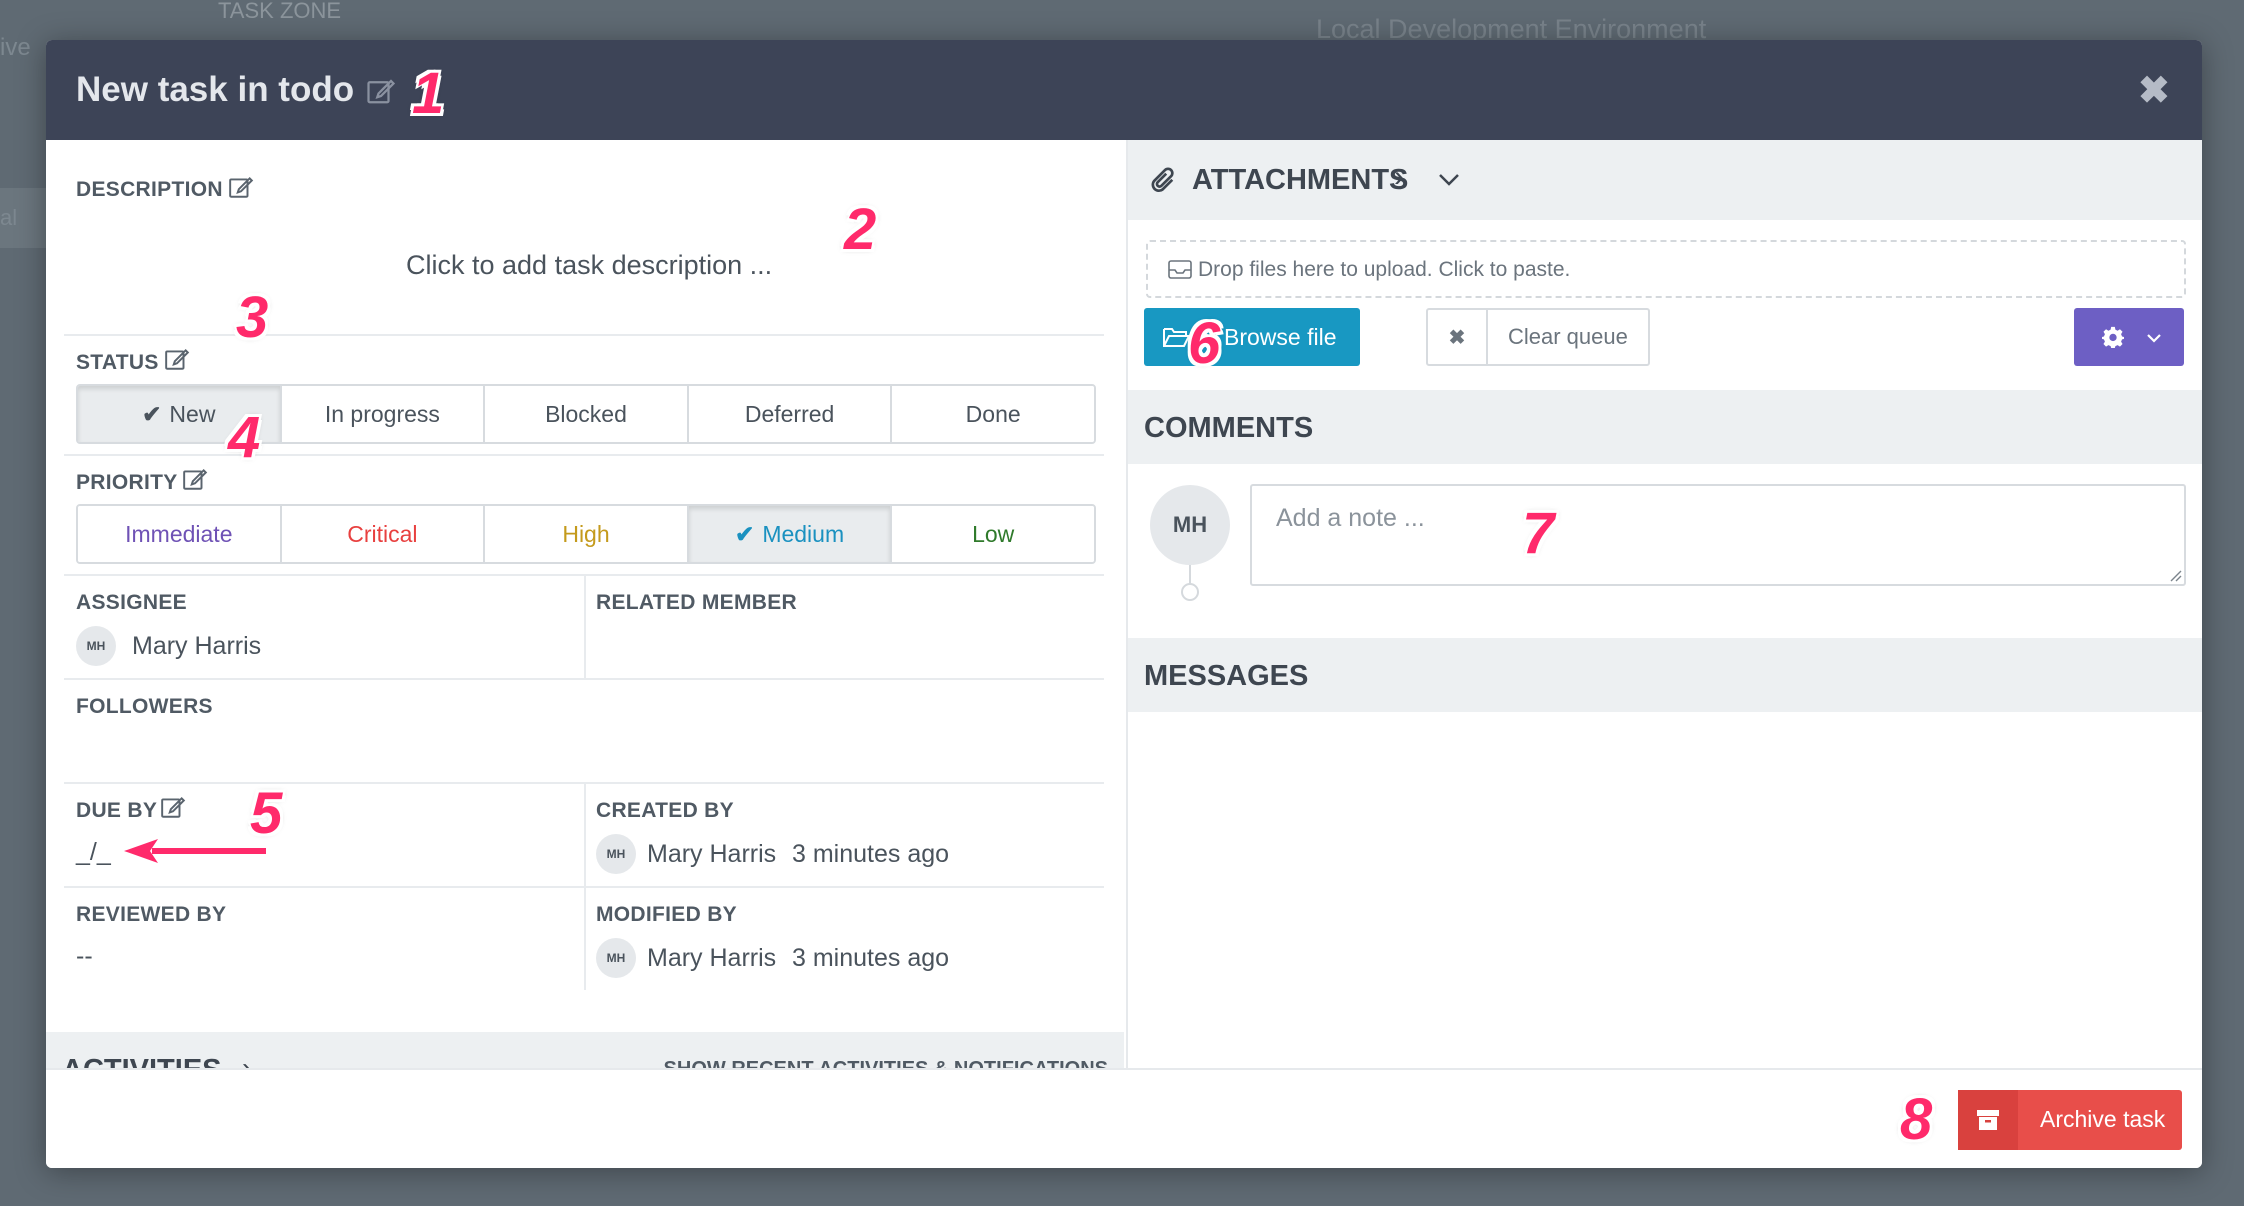 This screenshot has width=2244, height=1206. What do you see at coordinates (2113, 337) in the screenshot?
I see `gear-icon` at bounding box center [2113, 337].